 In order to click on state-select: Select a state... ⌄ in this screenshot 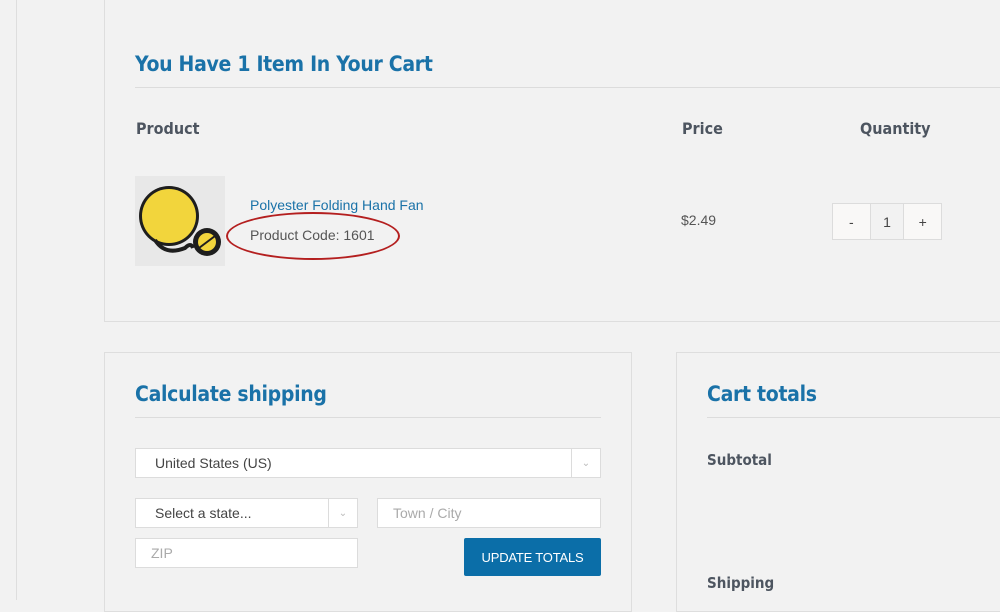, I will do `click(246, 513)`.